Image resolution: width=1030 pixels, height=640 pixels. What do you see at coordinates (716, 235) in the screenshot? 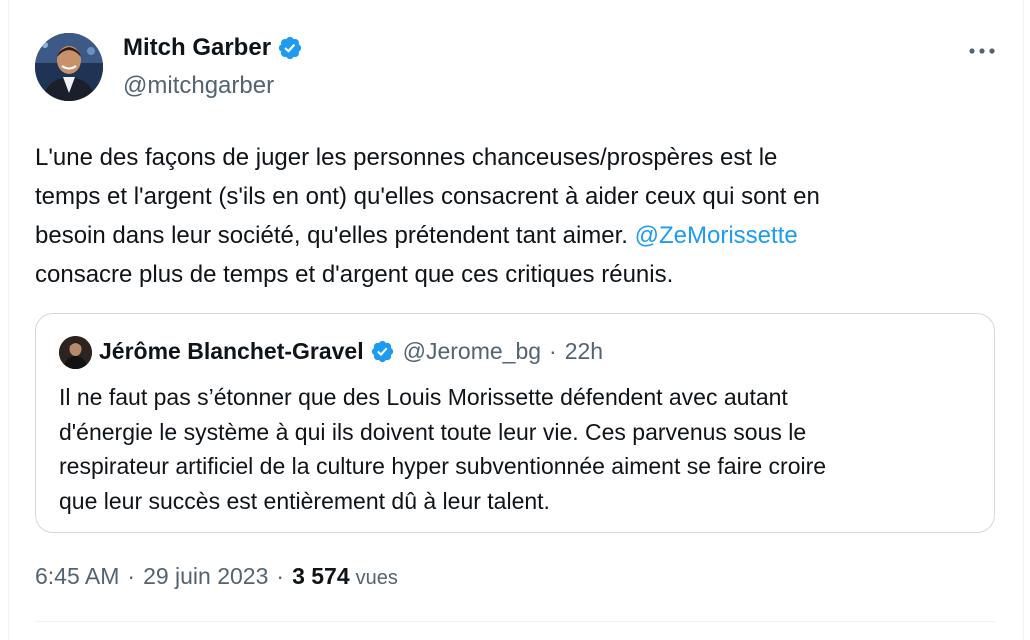
I see `mention-link: @ZeMorissette` at bounding box center [716, 235].